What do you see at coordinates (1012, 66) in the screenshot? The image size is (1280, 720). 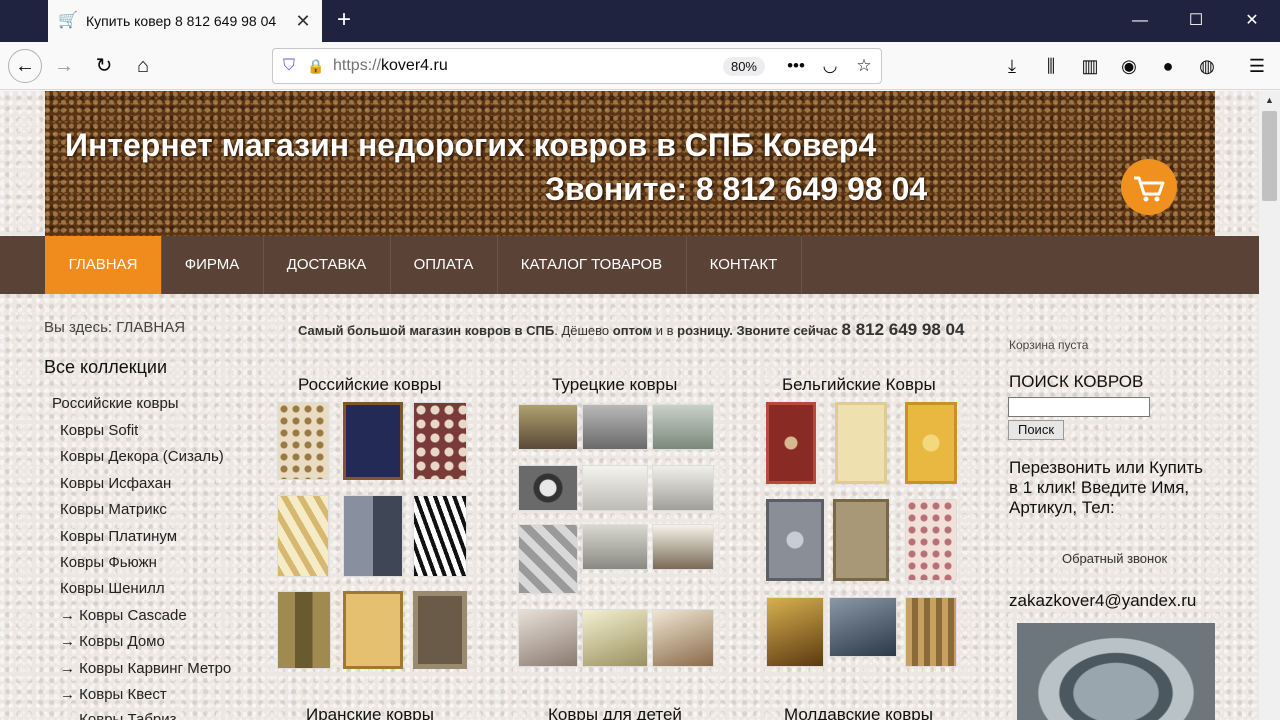 I see `downloads-icon: ⤓` at bounding box center [1012, 66].